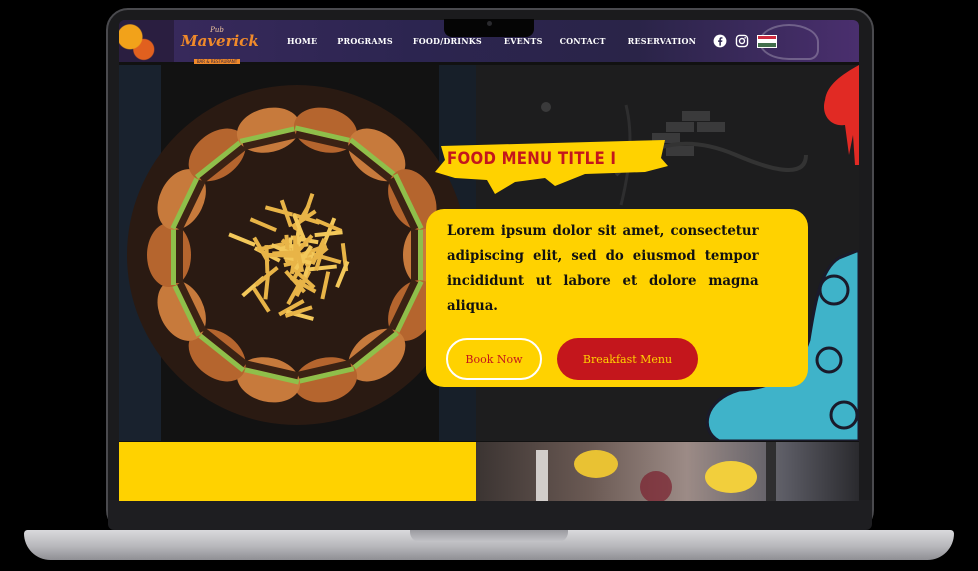  I want to click on drinks-image, so click(667, 471).